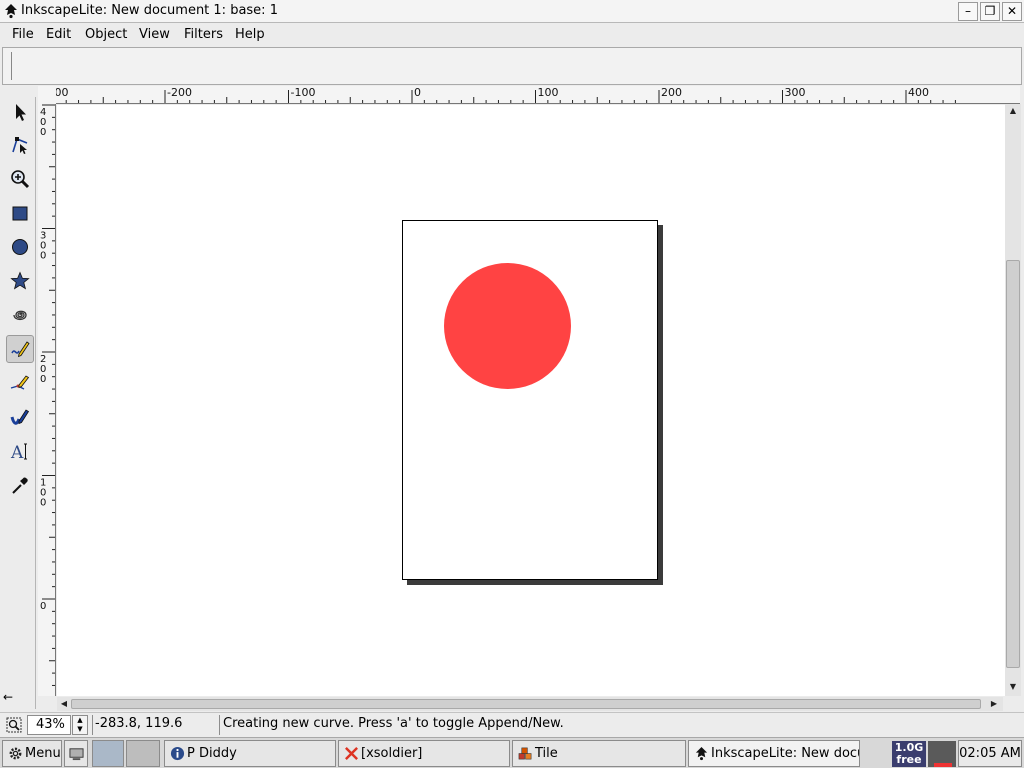 Image resolution: width=1024 pixels, height=768 pixels. I want to click on desktop-icon, so click(76, 754).